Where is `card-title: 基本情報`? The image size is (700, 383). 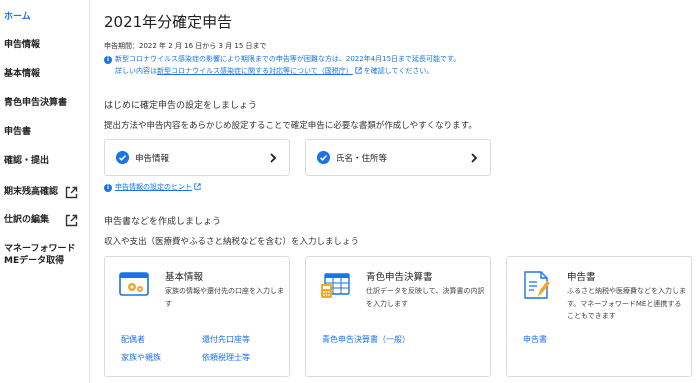
card-title: 基本情報 is located at coordinates (184, 277).